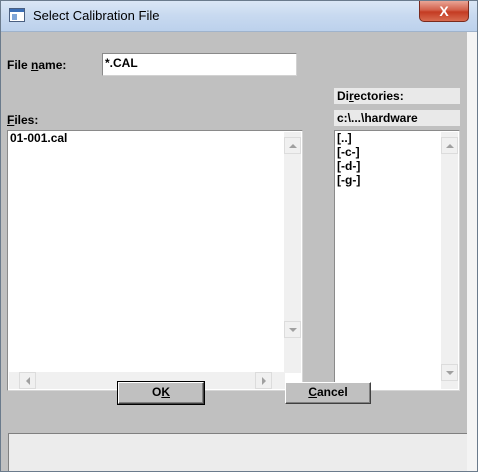  I want to click on window-title: Select Calibration File, so click(96, 15).